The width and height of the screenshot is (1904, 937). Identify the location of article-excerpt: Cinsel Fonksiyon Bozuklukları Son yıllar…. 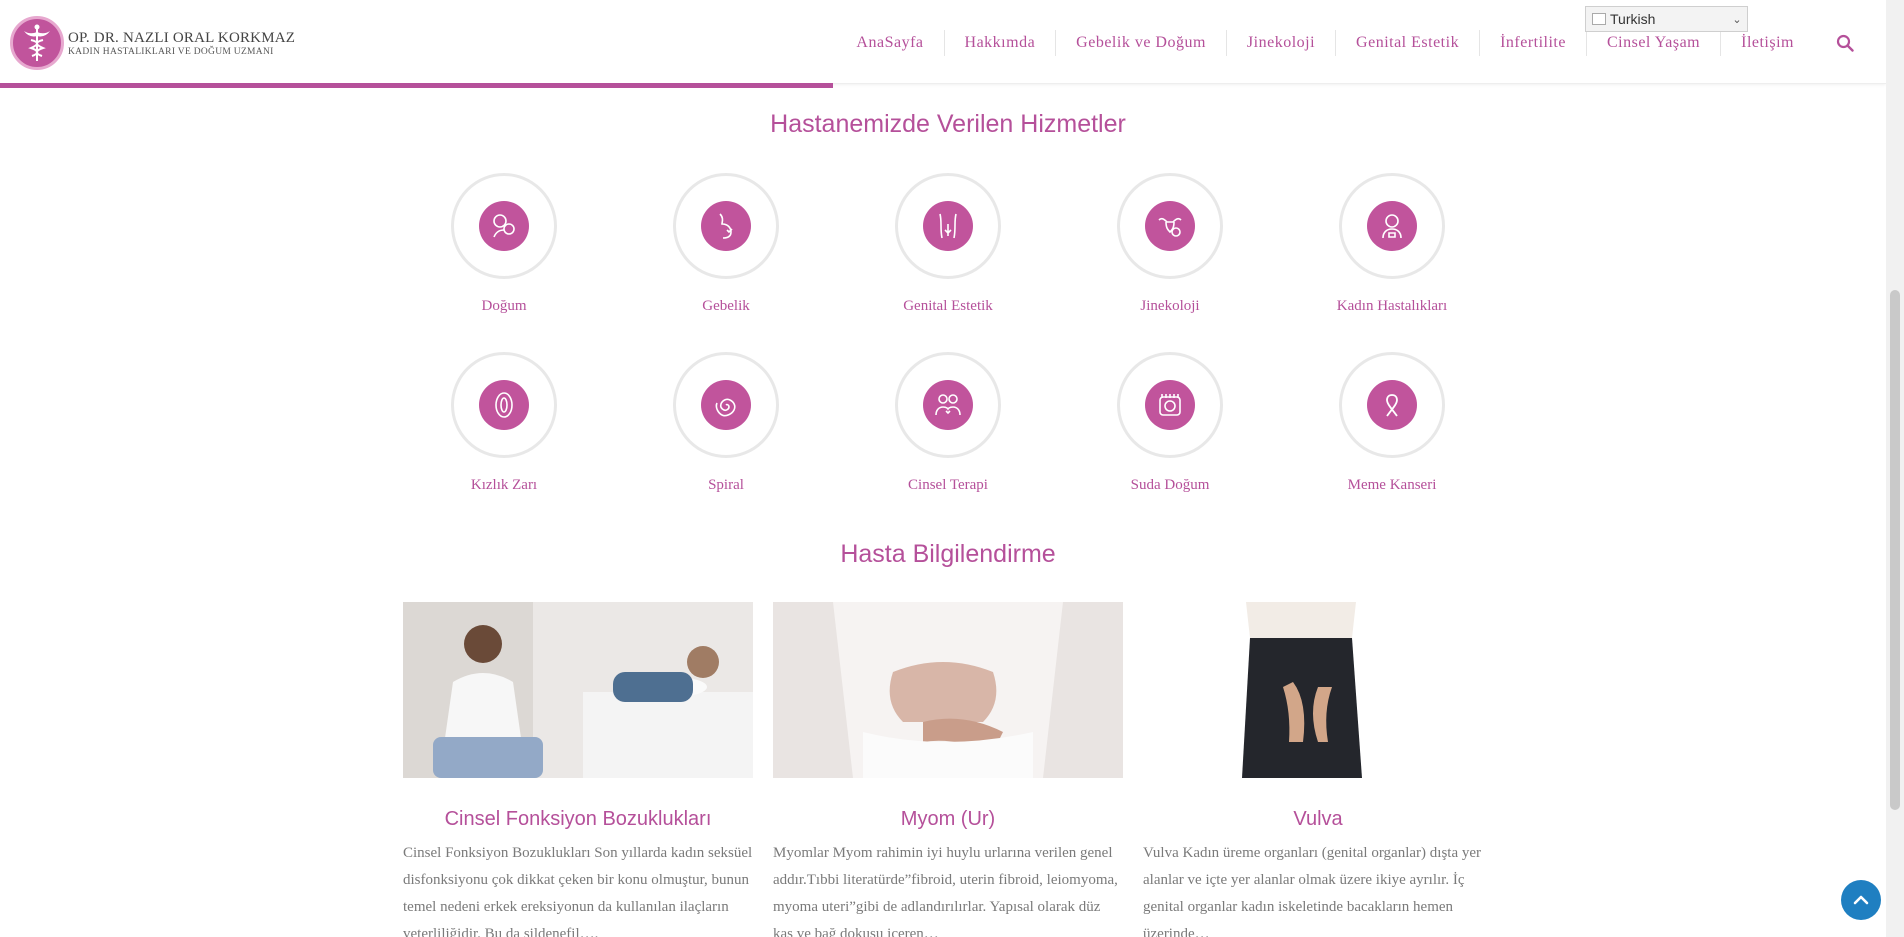
(578, 891).